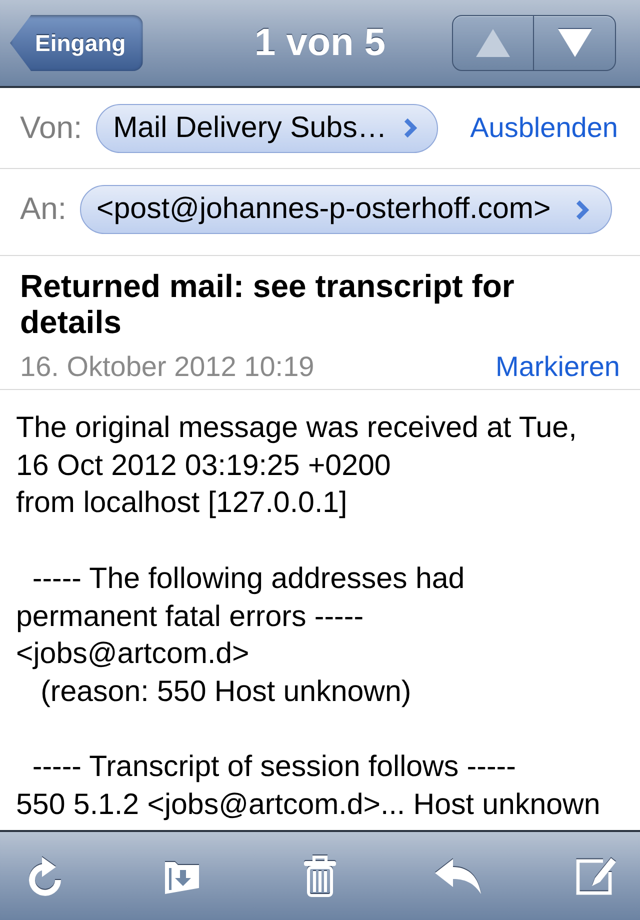 This screenshot has height=920, width=640. I want to click on trash-icon, so click(320, 876).